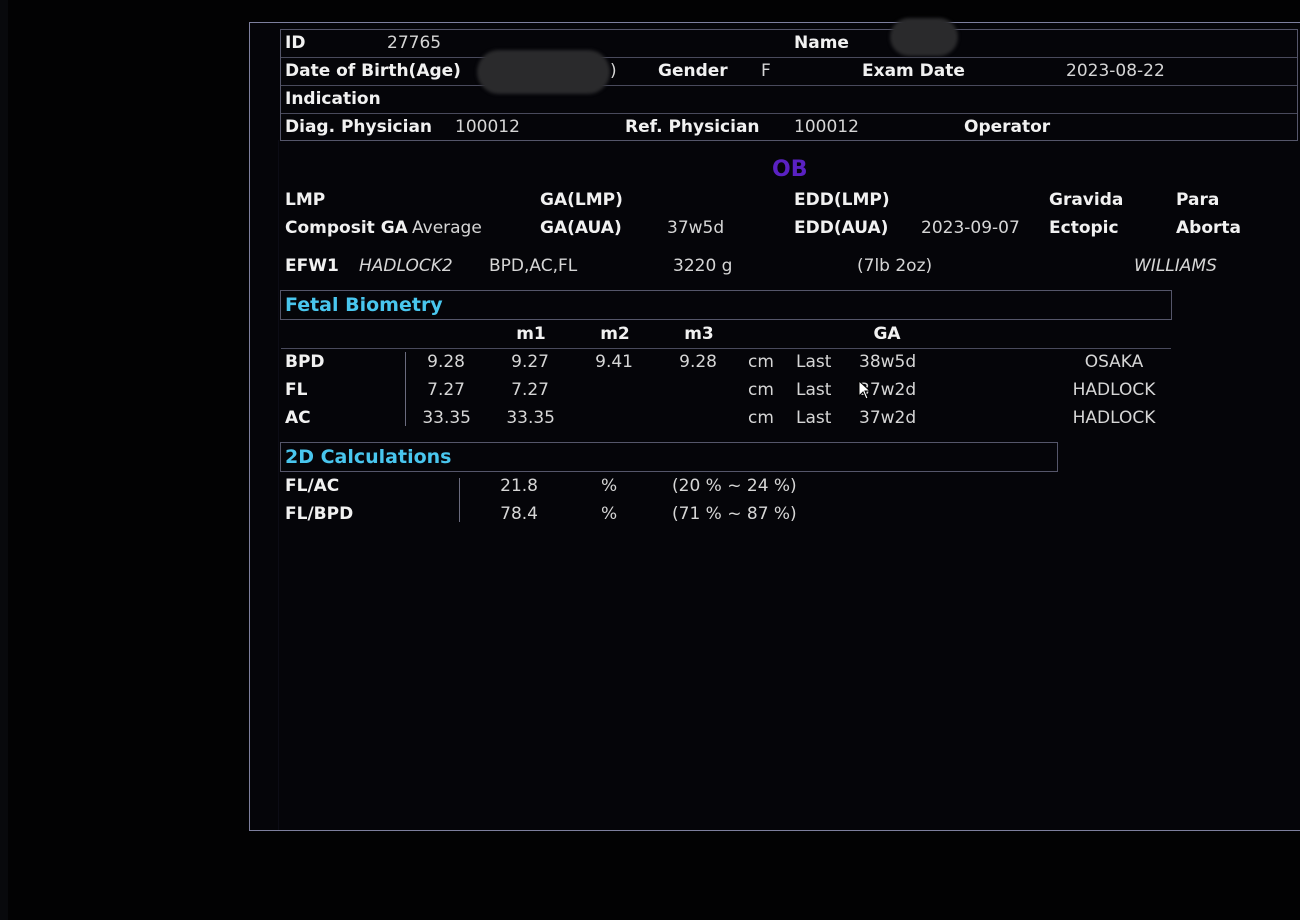  I want to click on composit-ga-label: Composit GA, so click(346, 228).